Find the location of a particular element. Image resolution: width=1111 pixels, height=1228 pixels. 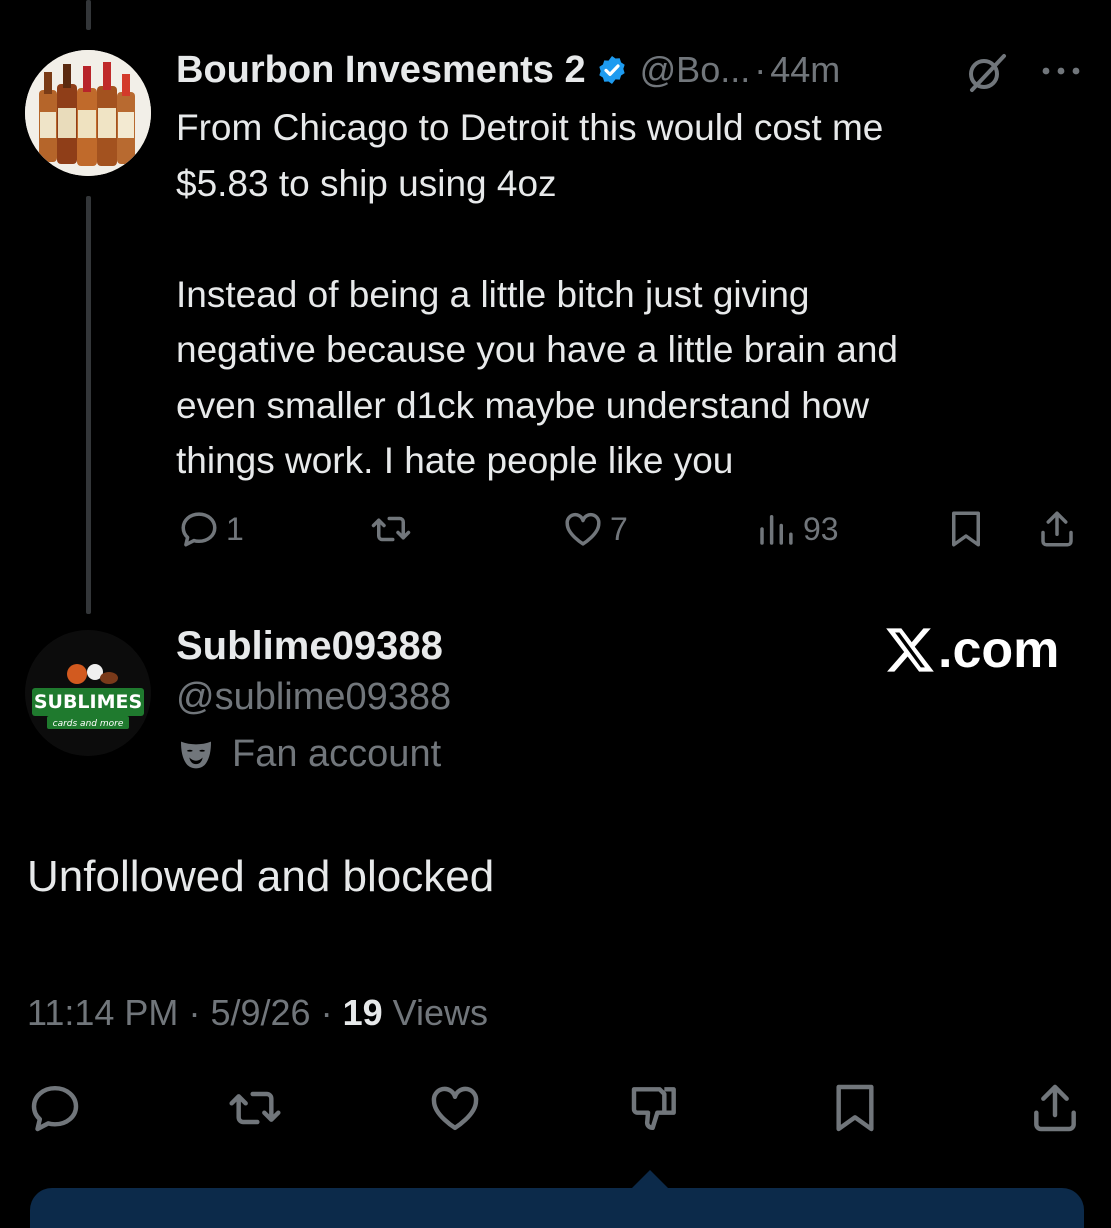

reply-meta: 11:14 PM · 5/9/26 · 19 Views is located at coordinates (257, 1013).